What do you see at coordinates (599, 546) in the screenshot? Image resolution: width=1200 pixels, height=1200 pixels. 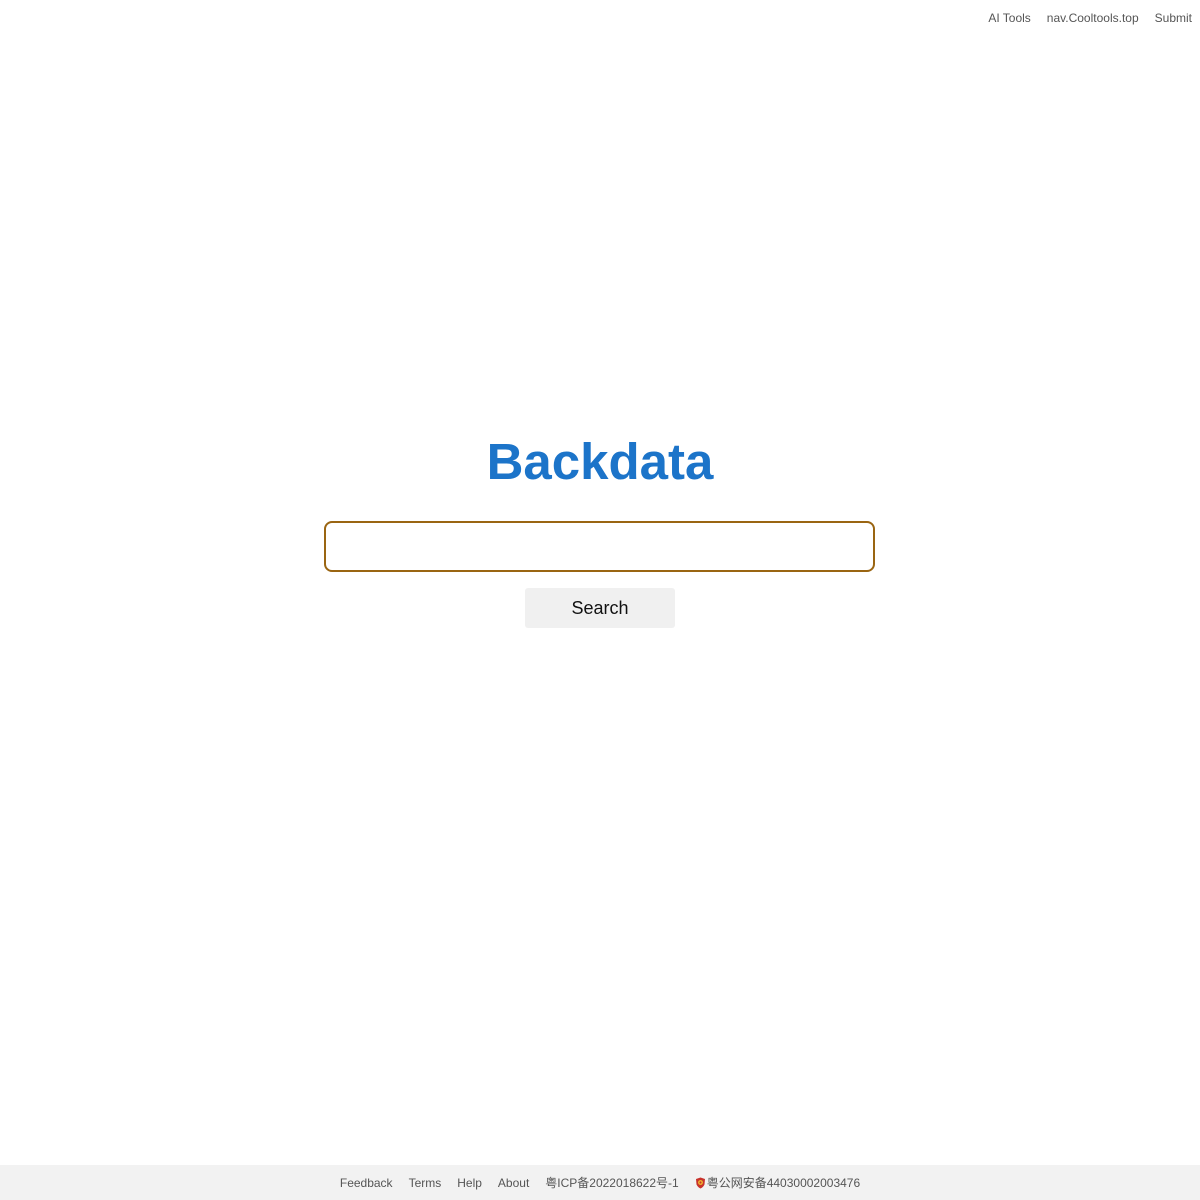 I see `search-input` at bounding box center [599, 546].